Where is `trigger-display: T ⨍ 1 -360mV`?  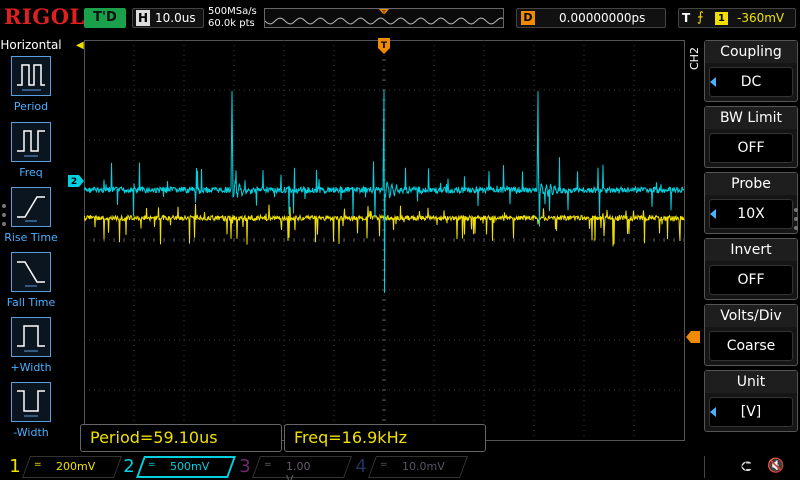
trigger-display: T ⨍ 1 -360mV is located at coordinates (737, 18).